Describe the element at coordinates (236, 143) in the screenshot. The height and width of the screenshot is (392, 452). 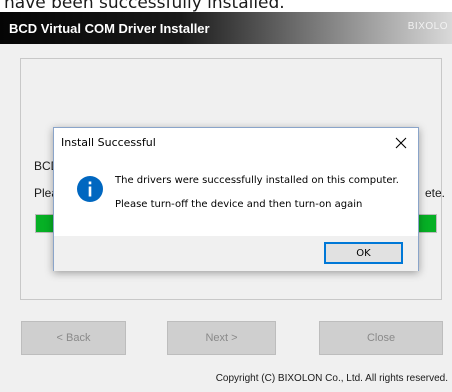
I see `dialog-titlebar: Install Successful` at that location.